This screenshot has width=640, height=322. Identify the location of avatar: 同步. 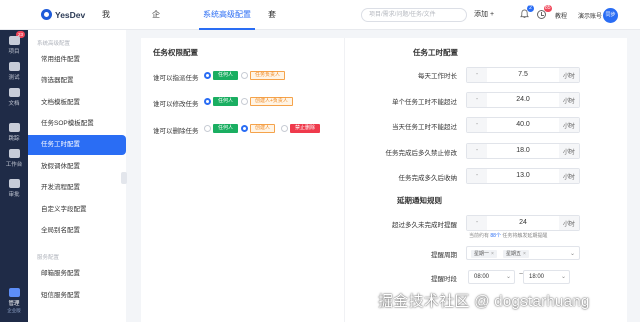
(610, 15).